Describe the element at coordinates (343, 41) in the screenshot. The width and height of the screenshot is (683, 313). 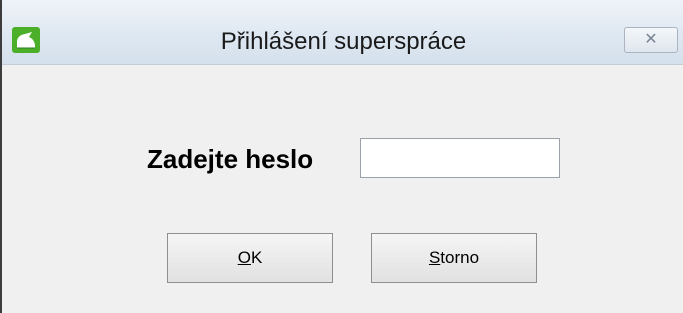
I see `window-title: Přihlášení superspráce` at that location.